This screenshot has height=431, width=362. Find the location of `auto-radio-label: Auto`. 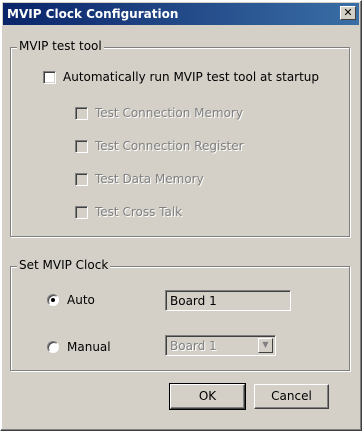

auto-radio-label: Auto is located at coordinates (81, 300).